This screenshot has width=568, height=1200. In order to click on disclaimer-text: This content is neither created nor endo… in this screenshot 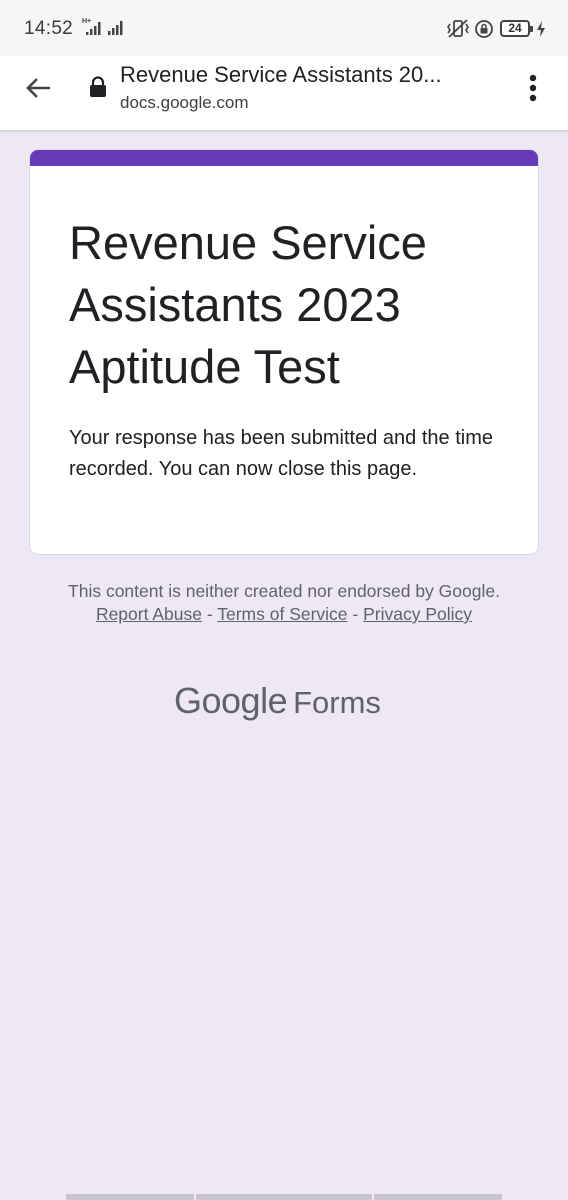, I will do `click(284, 591)`.